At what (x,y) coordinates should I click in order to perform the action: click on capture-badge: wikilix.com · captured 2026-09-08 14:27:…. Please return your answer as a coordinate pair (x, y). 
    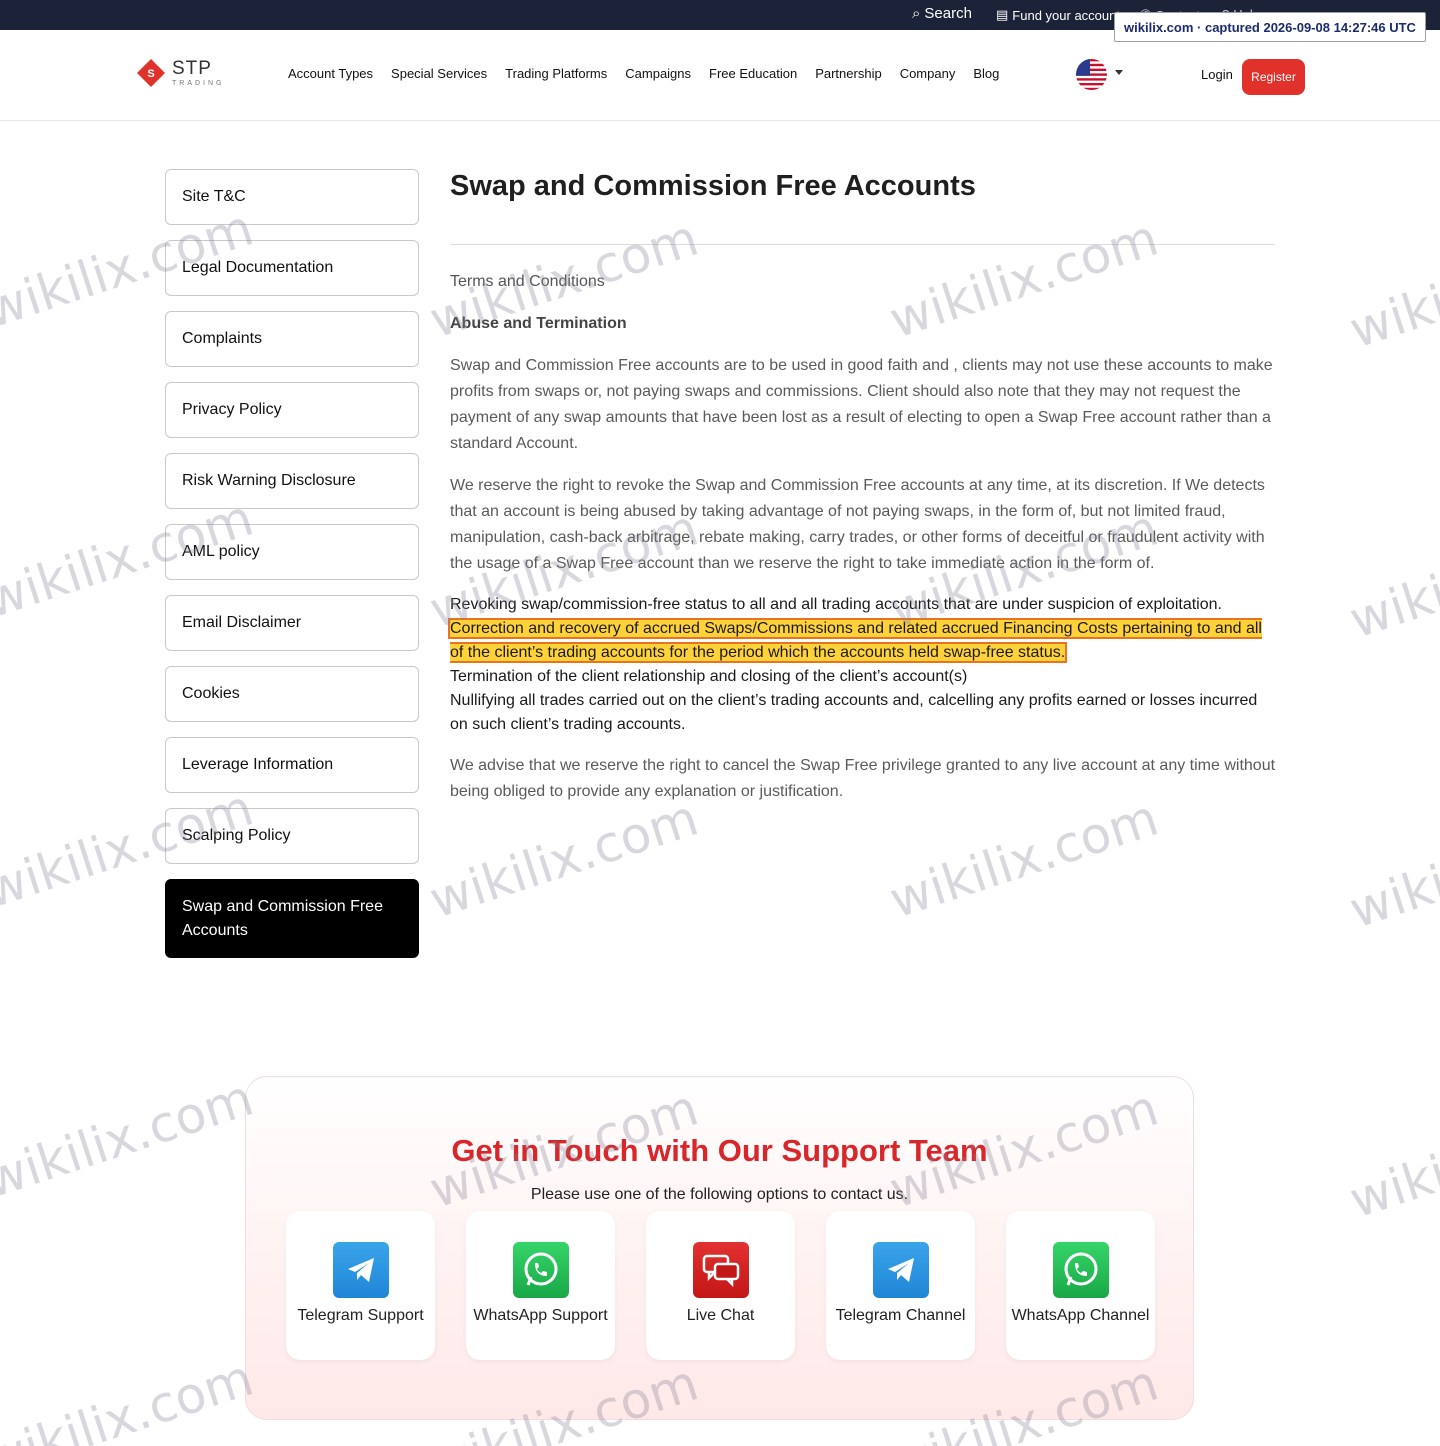
    Looking at the image, I should click on (1270, 27).